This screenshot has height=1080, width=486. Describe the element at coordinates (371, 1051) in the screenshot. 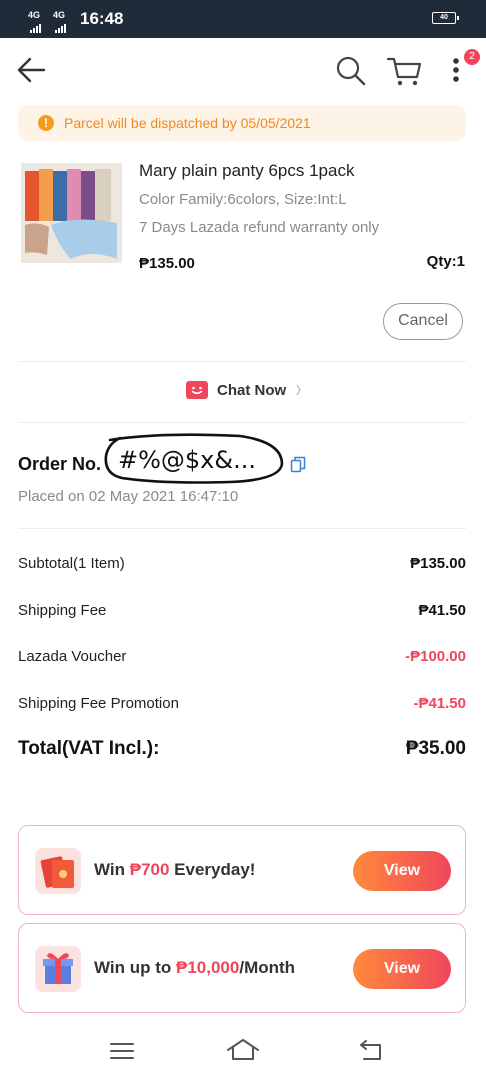

I see `back-nav-icon` at that location.